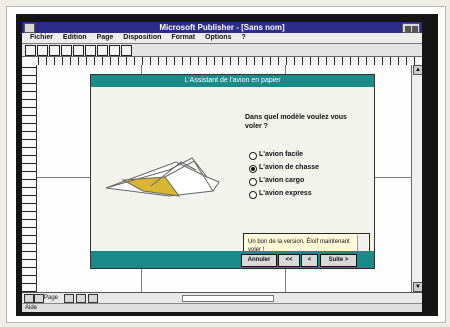 Image resolution: width=450 pixels, height=327 pixels. What do you see at coordinates (90, 50) in the screenshot?
I see `box-tool-icon` at bounding box center [90, 50].